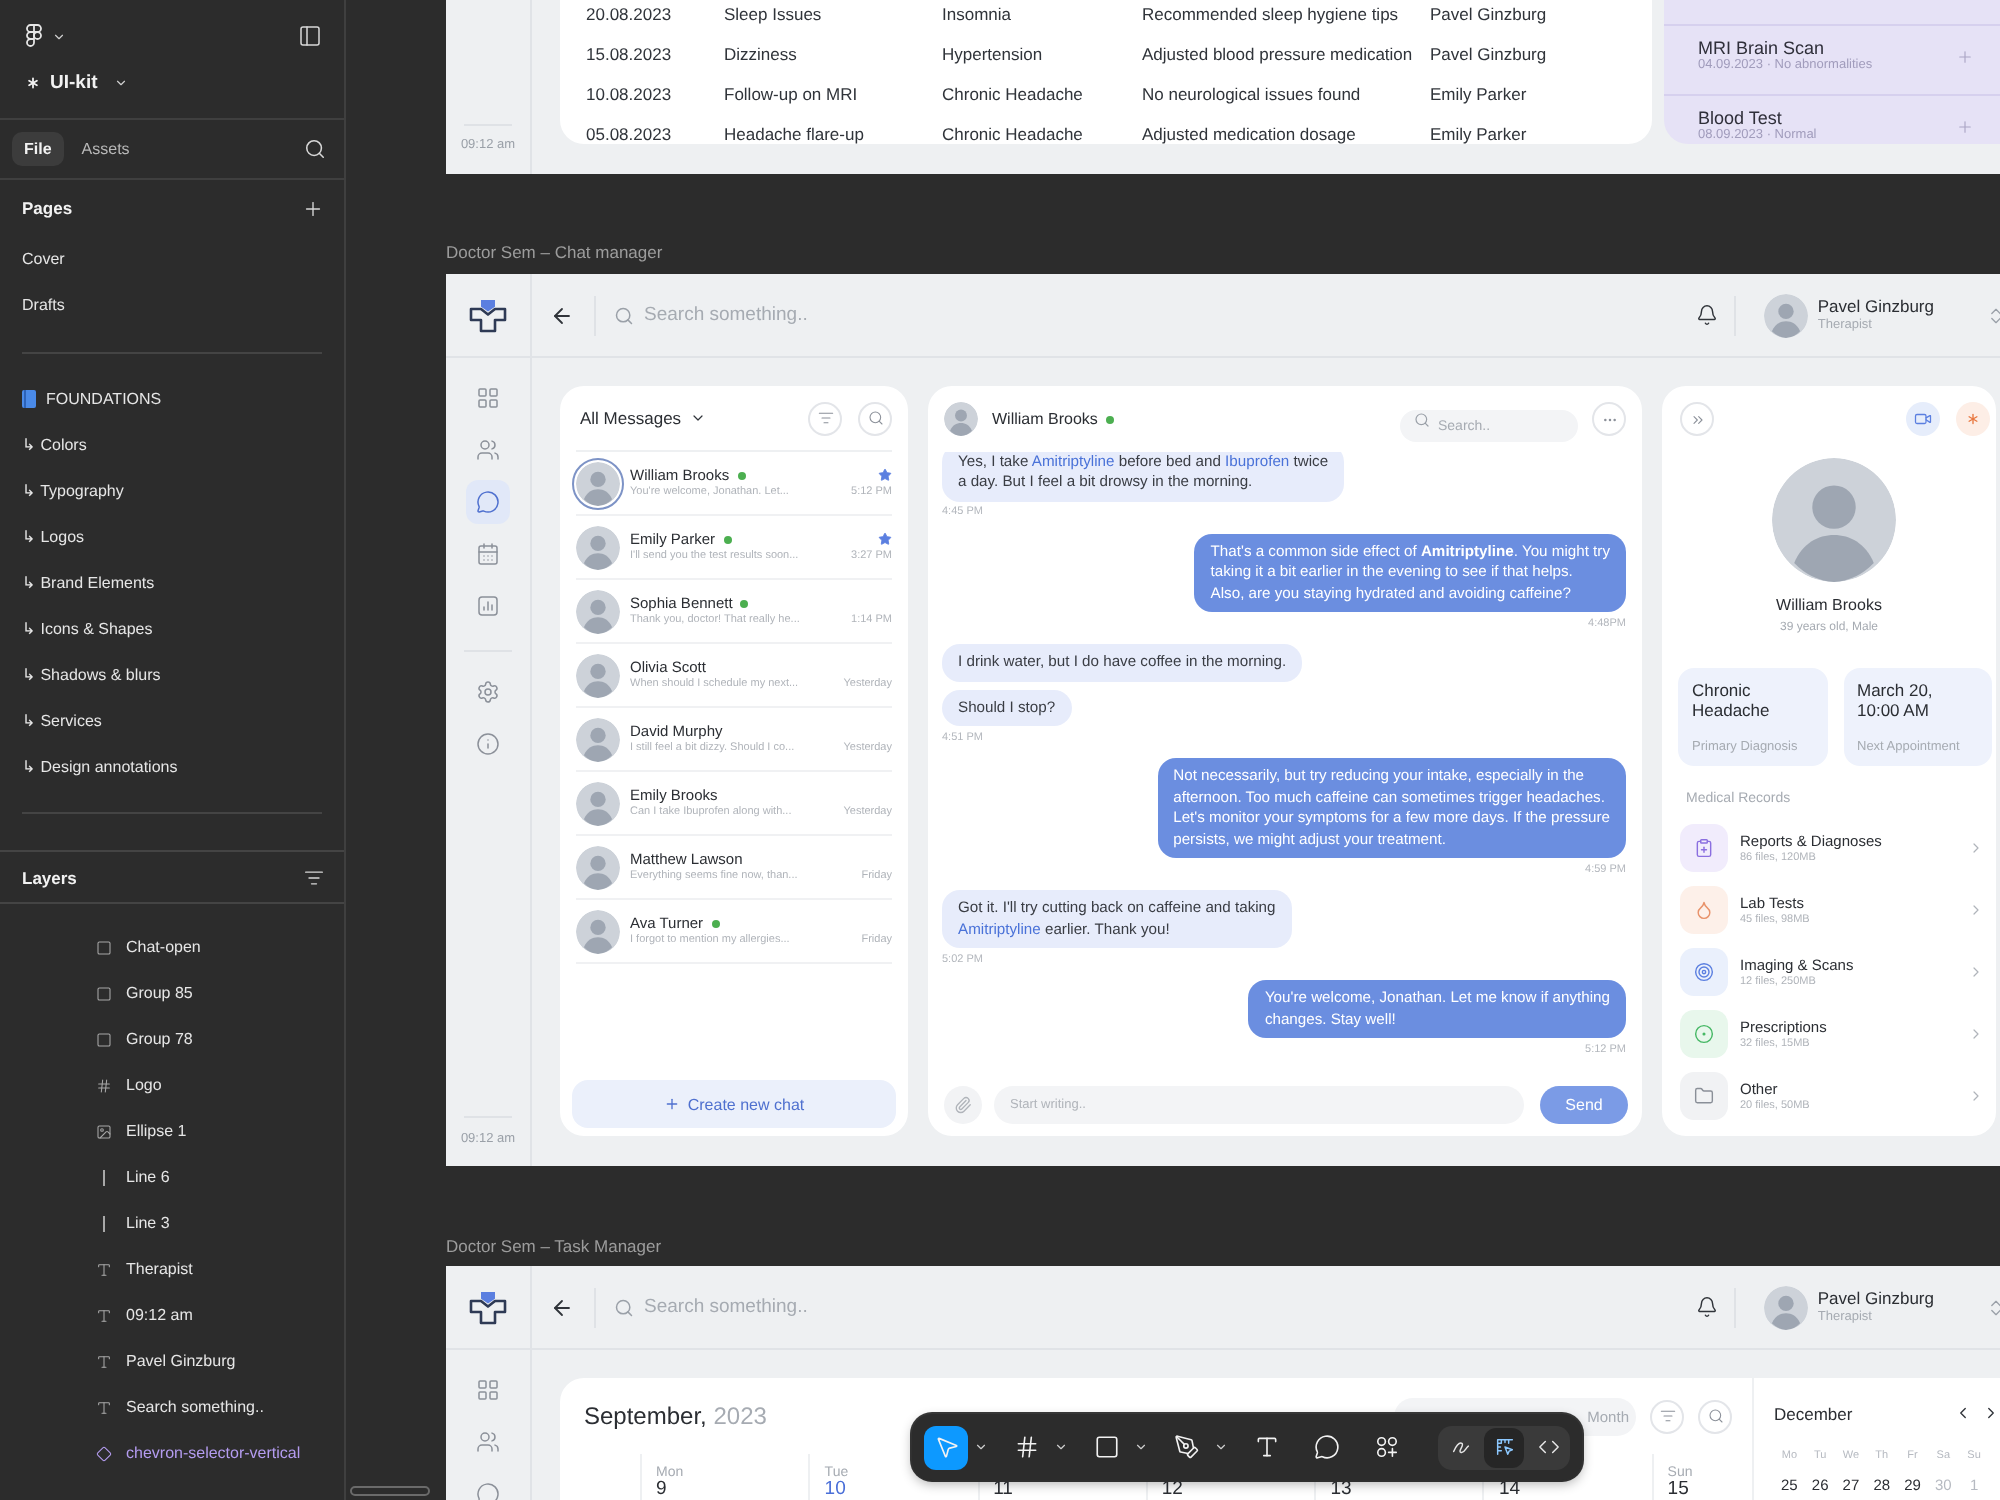  Describe the element at coordinates (166, 1361) in the screenshot. I see `layer-item: Pavel Ginzburg` at that location.